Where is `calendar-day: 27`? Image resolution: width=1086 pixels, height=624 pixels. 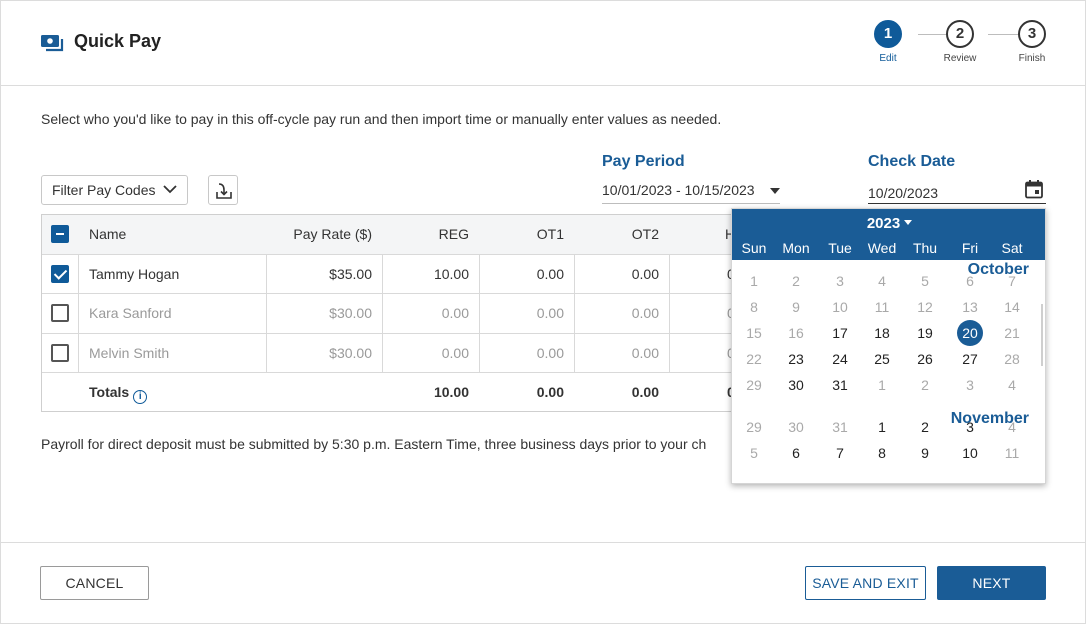
calendar-day: 27 is located at coordinates (970, 359).